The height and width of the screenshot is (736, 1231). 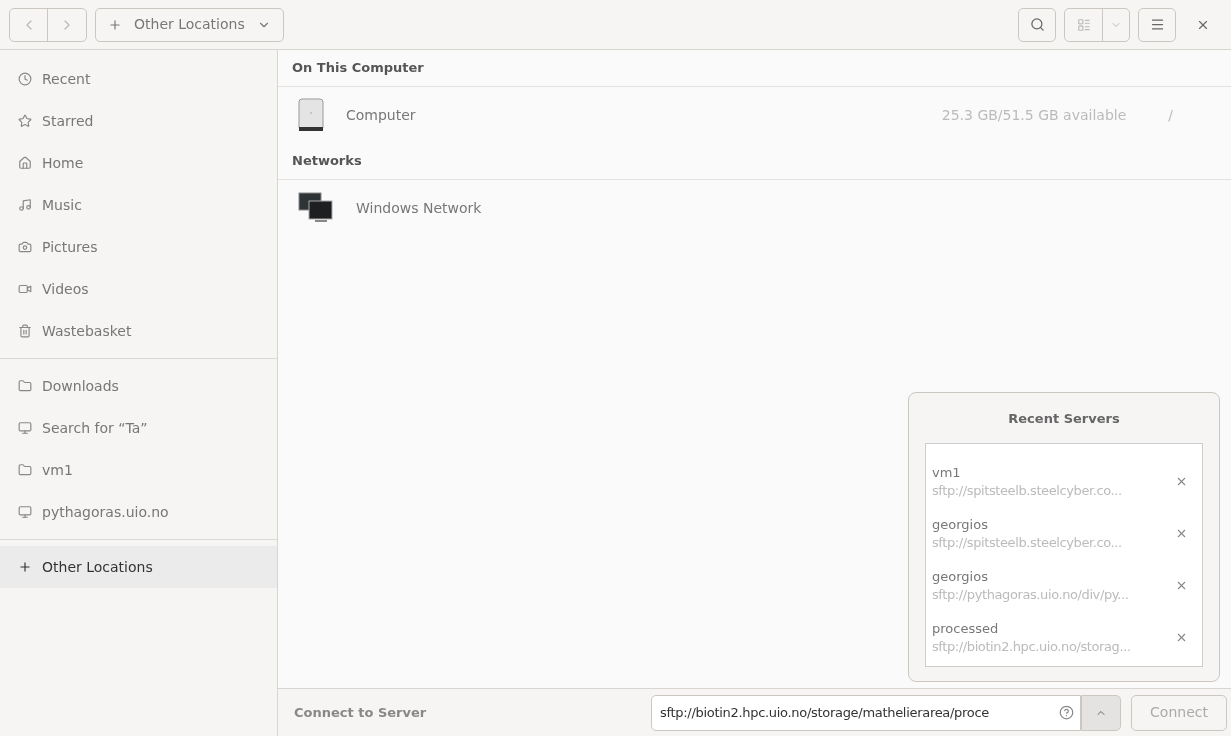 I want to click on search-icon, so click(x=1037, y=24).